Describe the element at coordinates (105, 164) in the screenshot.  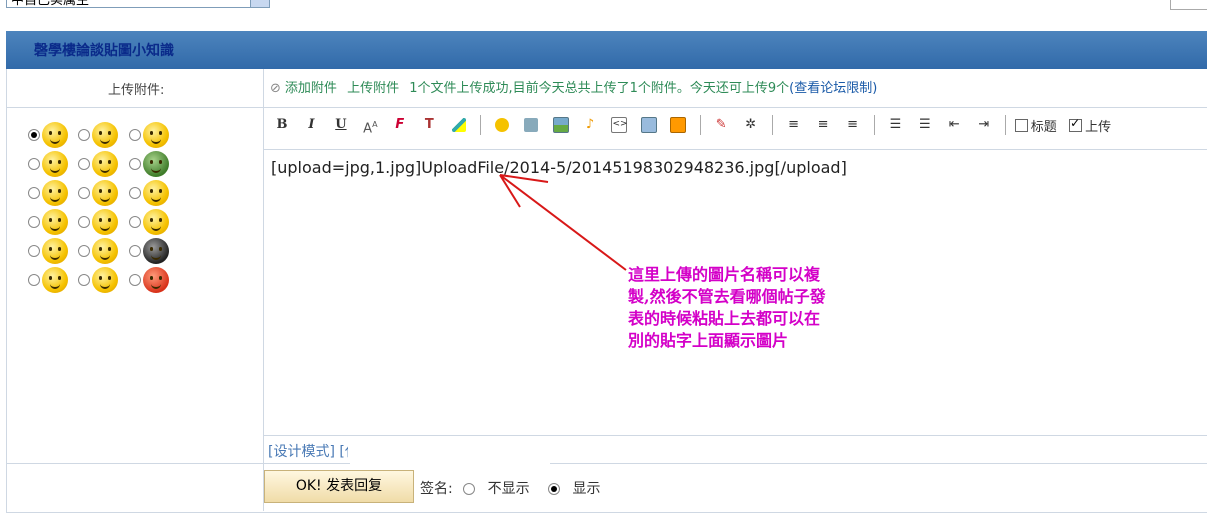
I see `tongue-emoticon-icon` at that location.